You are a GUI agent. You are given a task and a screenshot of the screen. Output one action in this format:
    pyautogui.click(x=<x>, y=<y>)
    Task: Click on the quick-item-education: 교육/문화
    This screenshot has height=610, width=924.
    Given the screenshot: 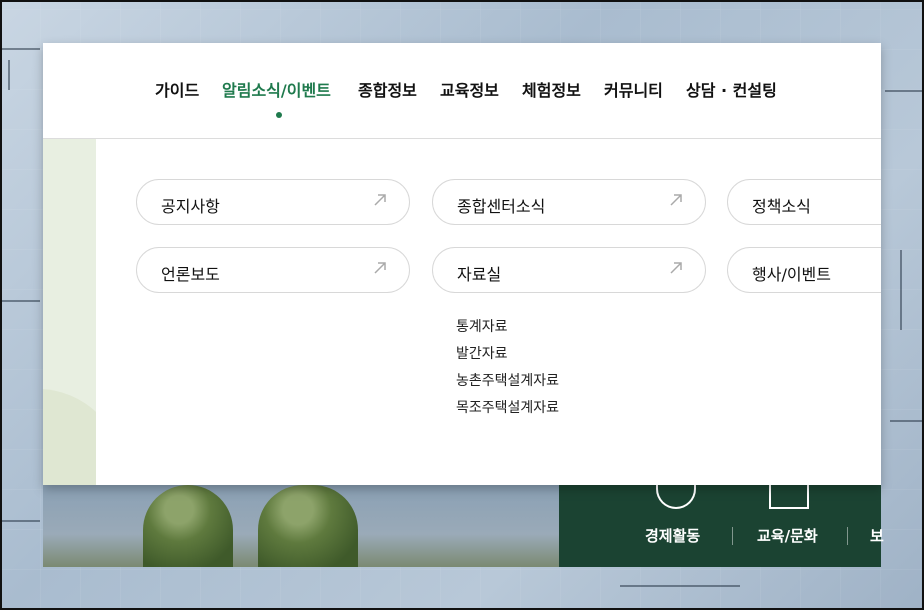 What is the action you would take?
    pyautogui.click(x=787, y=535)
    